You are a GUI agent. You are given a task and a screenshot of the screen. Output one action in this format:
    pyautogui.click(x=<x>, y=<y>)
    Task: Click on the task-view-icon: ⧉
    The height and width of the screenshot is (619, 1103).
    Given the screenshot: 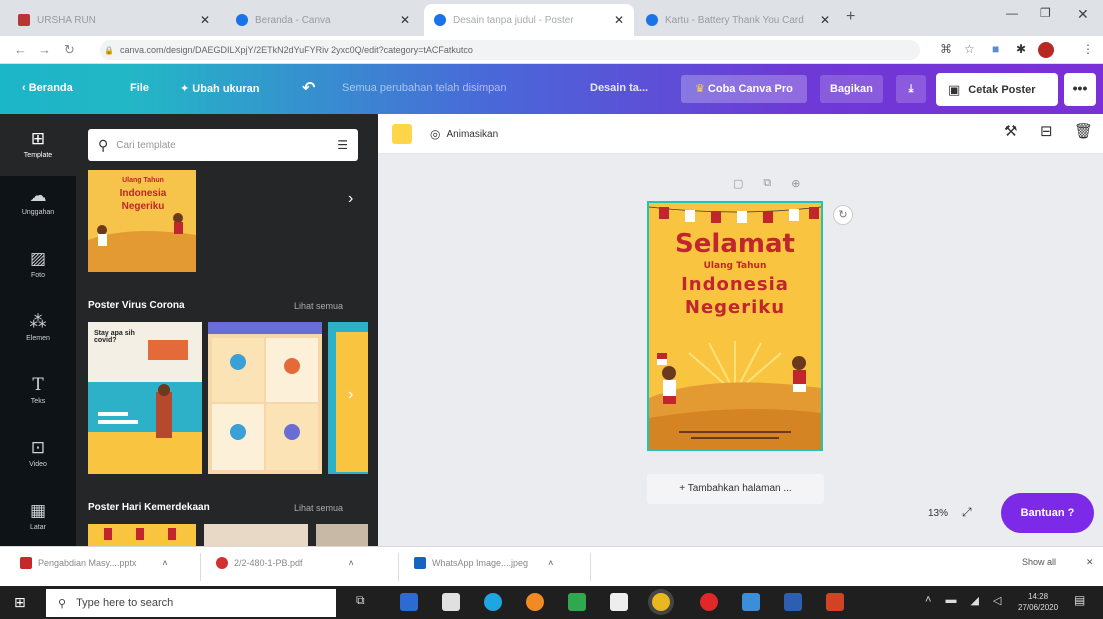 What is the action you would take?
    pyautogui.click(x=365, y=602)
    